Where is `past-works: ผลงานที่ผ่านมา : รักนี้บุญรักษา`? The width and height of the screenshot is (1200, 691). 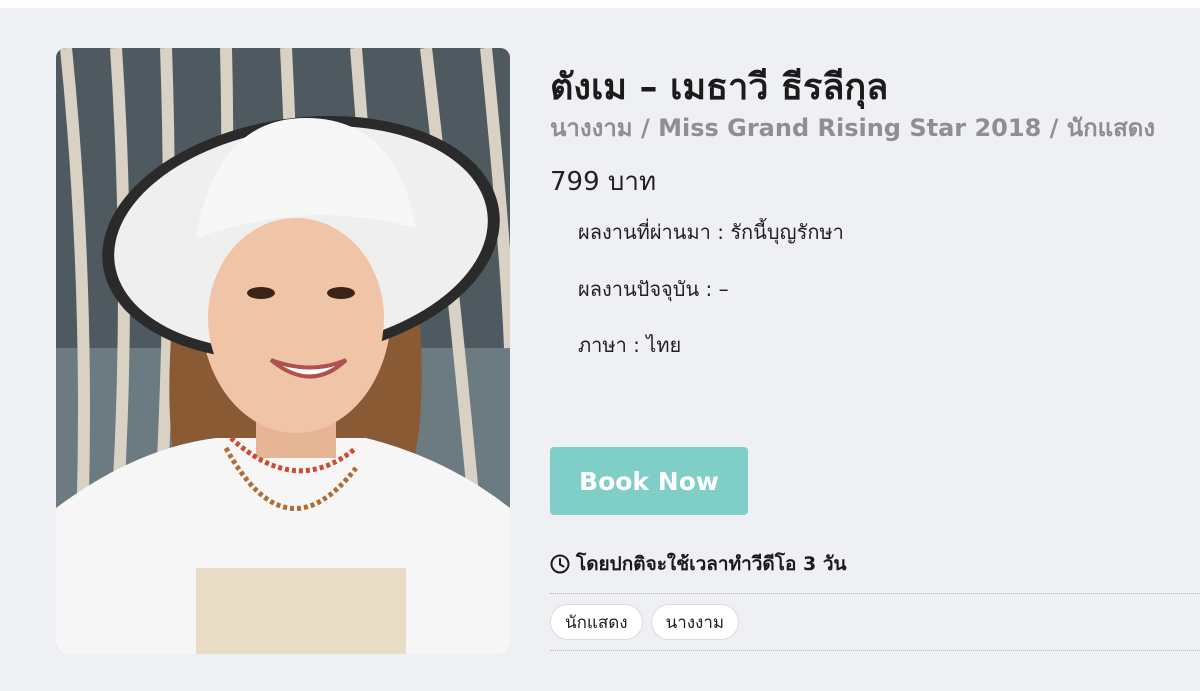 past-works: ผลงานที่ผ่านมา : รักนี้บุญรักษา is located at coordinates (711, 232).